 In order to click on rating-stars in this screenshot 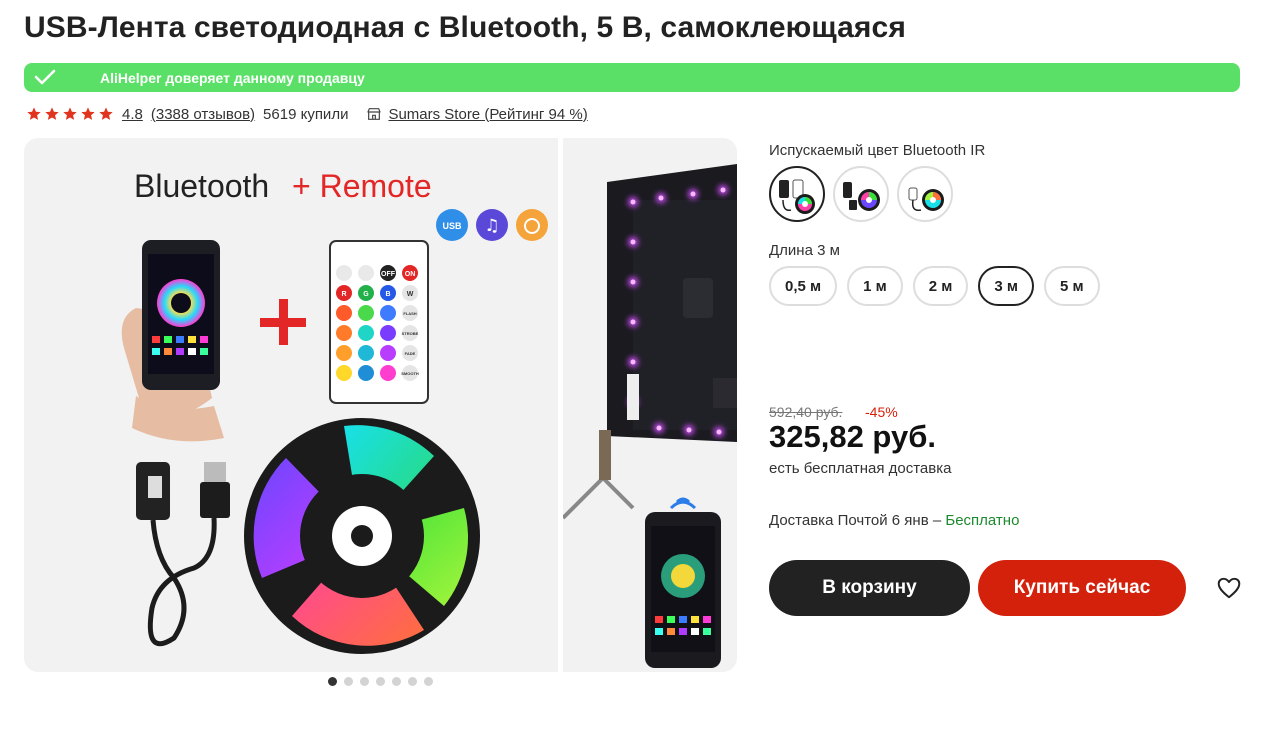, I will do `click(70, 114)`.